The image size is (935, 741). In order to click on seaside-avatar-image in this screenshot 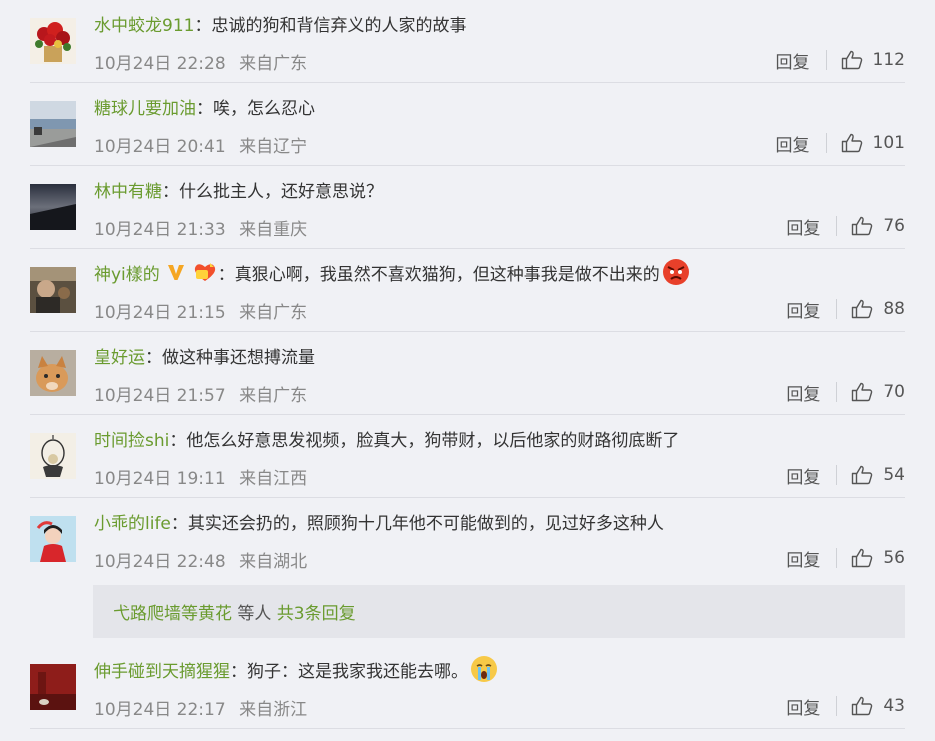, I will do `click(53, 124)`.